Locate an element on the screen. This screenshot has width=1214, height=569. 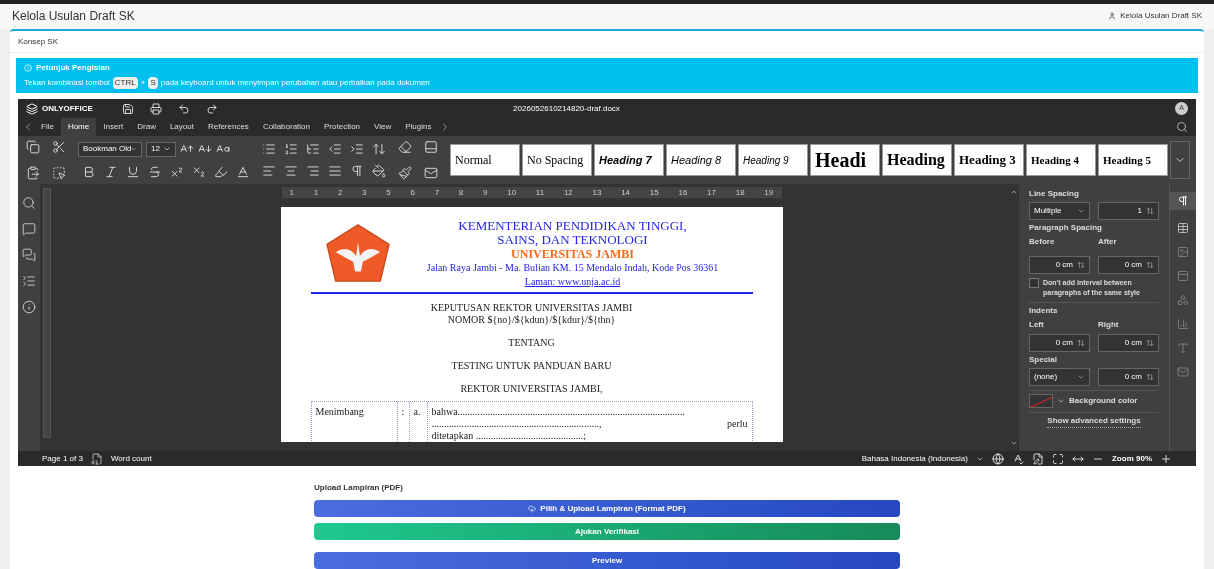
copy-icon is located at coordinates (33, 147).